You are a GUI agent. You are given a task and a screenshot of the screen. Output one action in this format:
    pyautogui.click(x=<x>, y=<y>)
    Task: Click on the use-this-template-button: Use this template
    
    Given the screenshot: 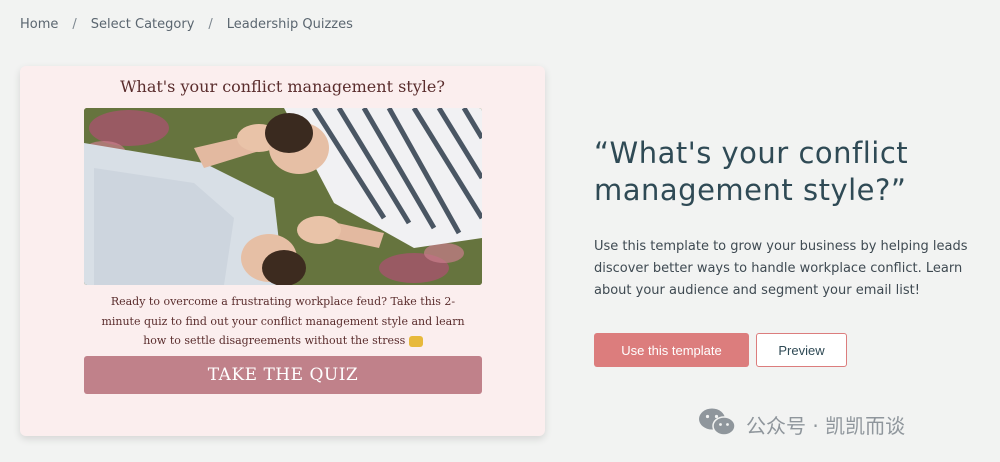 What is the action you would take?
    pyautogui.click(x=671, y=350)
    